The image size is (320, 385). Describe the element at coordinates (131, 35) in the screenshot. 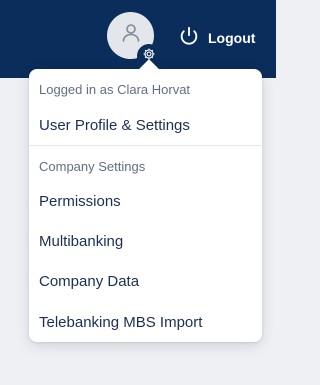

I see `user-icon` at that location.